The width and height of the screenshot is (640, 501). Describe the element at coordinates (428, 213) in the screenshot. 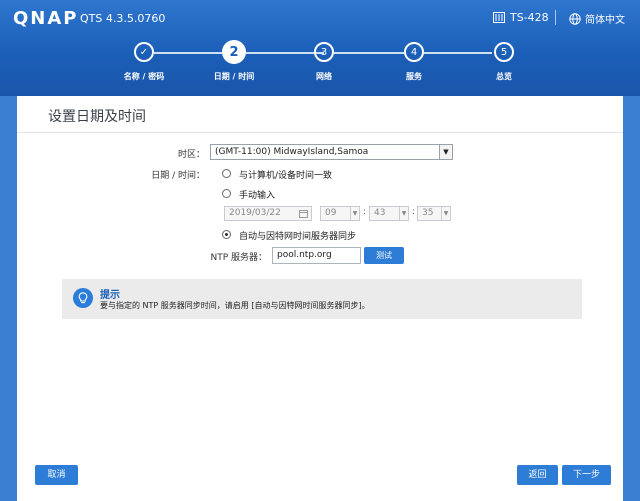

I see `second-value: 35` at that location.